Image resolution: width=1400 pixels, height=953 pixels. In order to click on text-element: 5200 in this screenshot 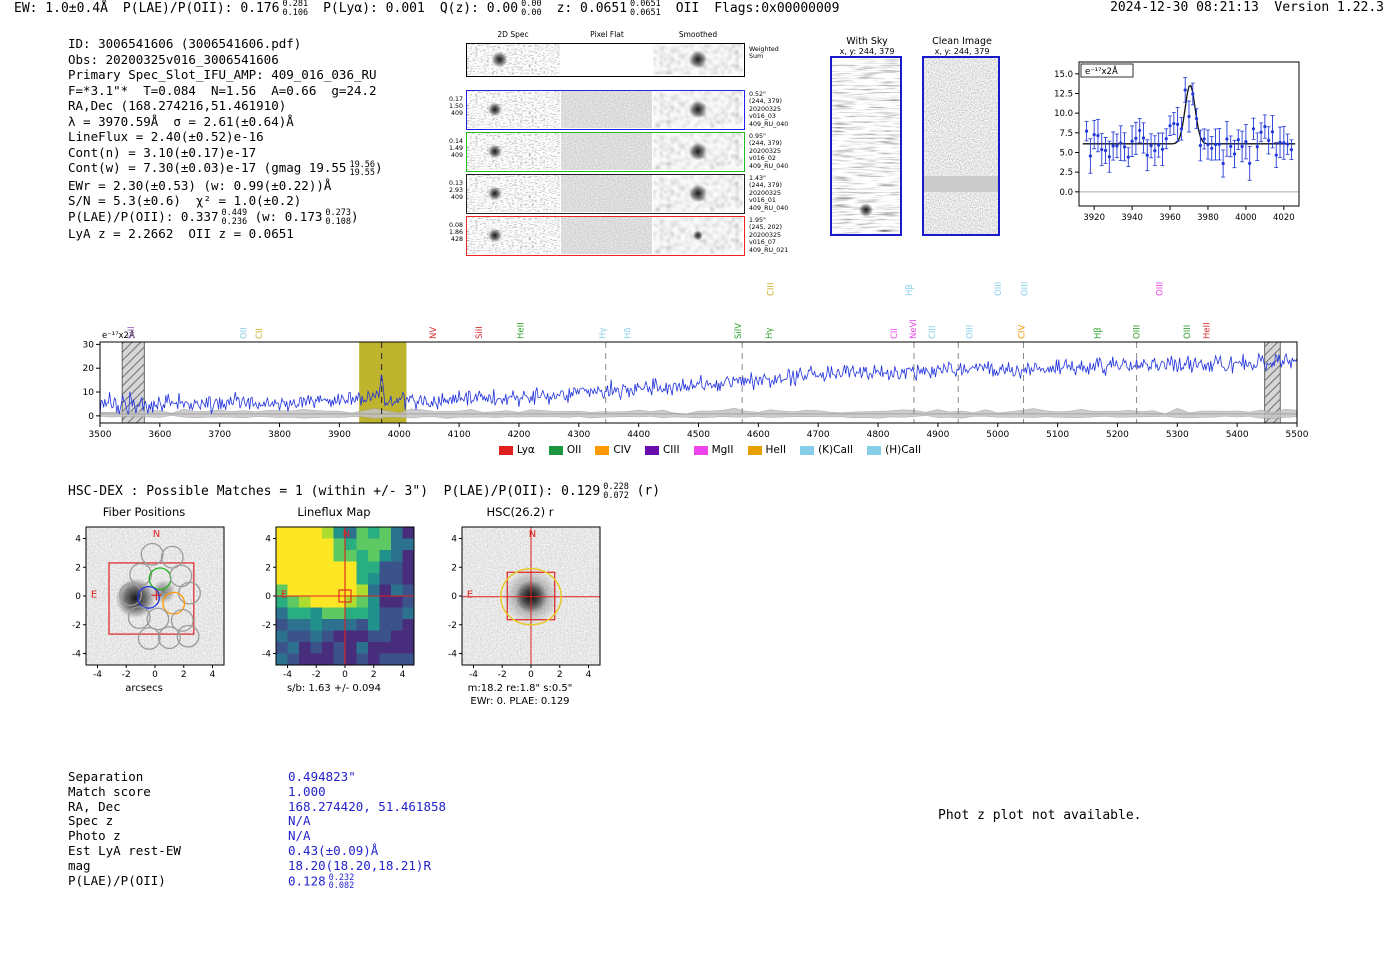, I will do `click(1117, 435)`.